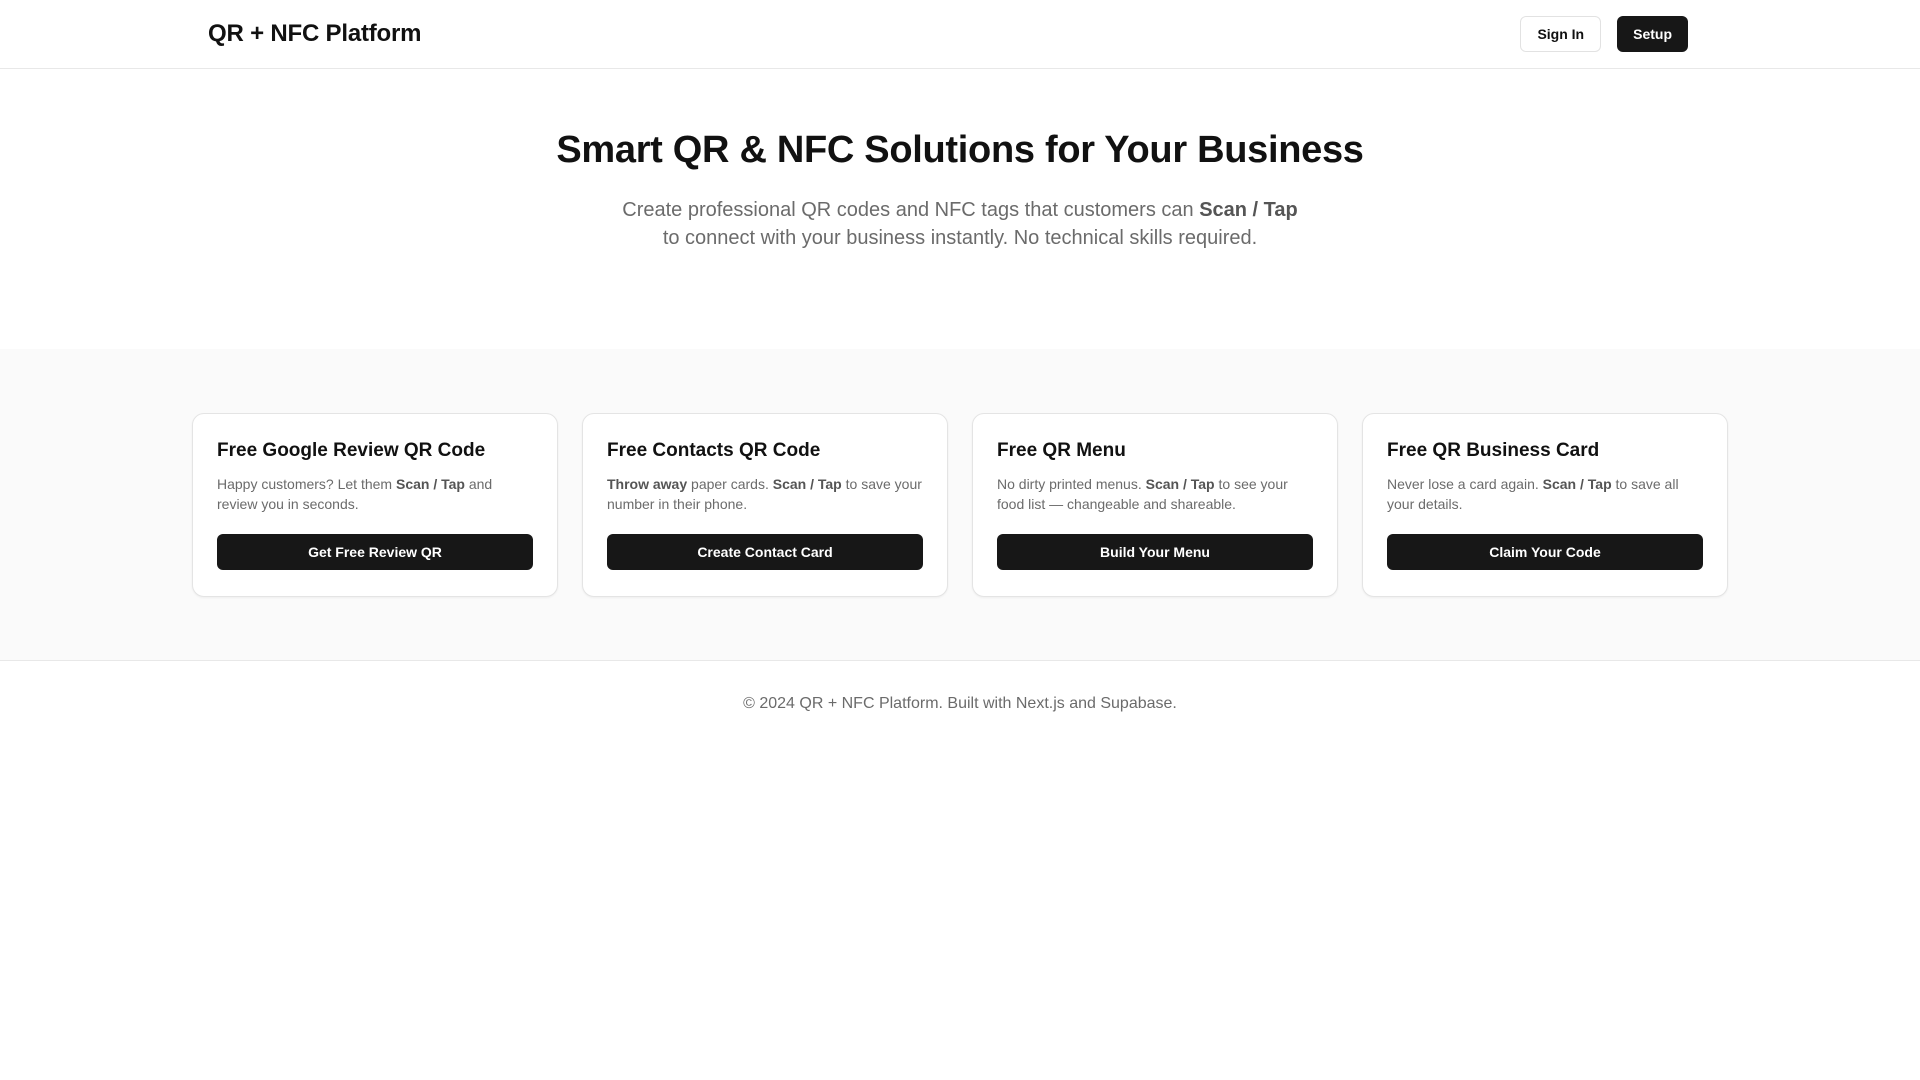 The image size is (1920, 1080). I want to click on card-title: Free Contacts QR Code, so click(714, 450).